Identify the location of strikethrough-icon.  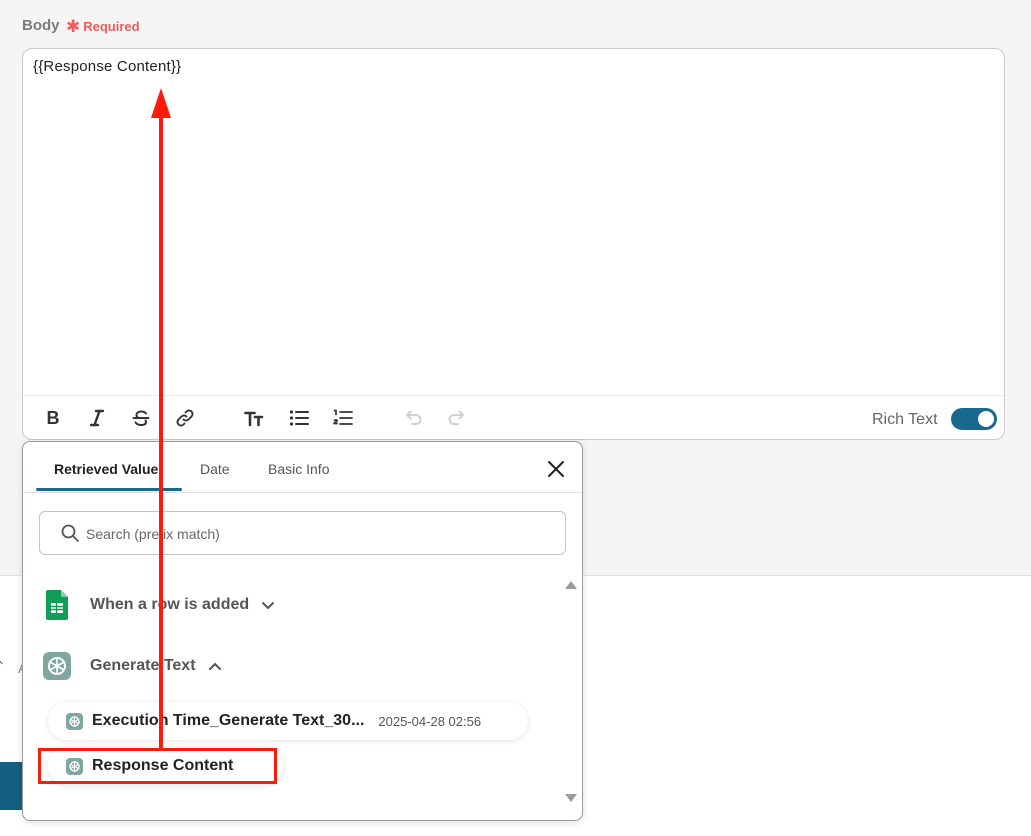
(141, 418).